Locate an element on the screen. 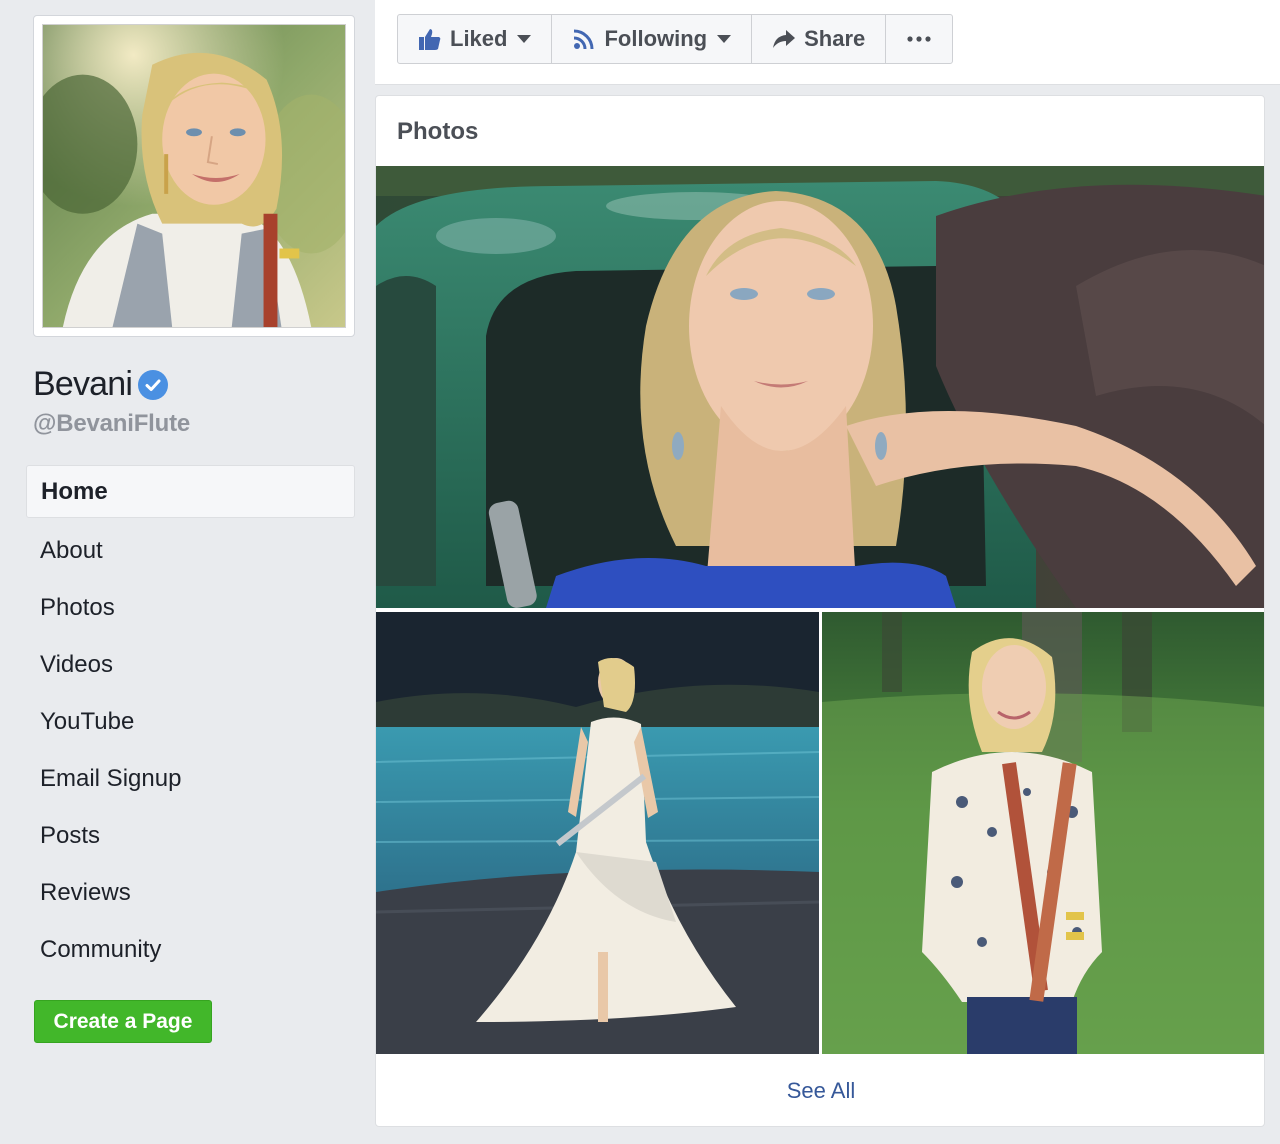 This screenshot has width=1280, height=1144. share-label: Share is located at coordinates (835, 38).